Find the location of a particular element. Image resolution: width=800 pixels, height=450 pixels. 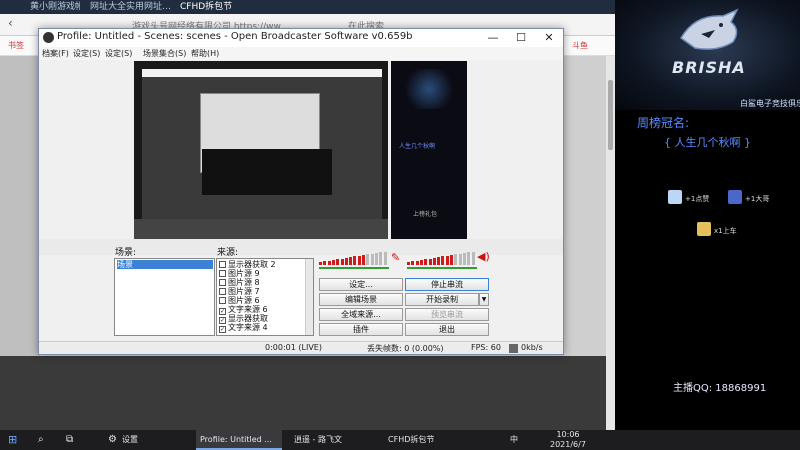

exit-button: 退出 is located at coordinates (447, 329).